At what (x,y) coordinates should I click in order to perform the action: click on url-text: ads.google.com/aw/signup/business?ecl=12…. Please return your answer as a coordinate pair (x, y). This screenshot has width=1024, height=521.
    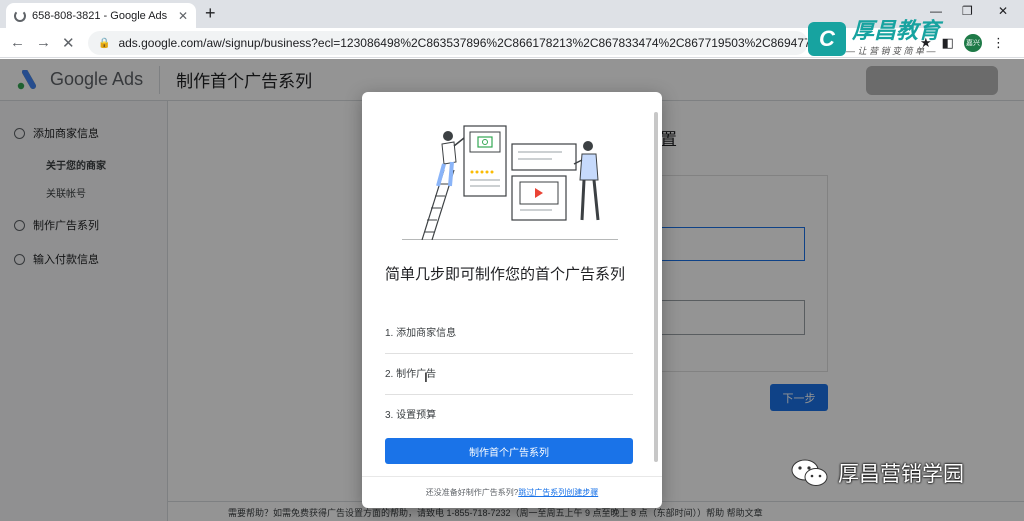
    Looking at the image, I should click on (463, 43).